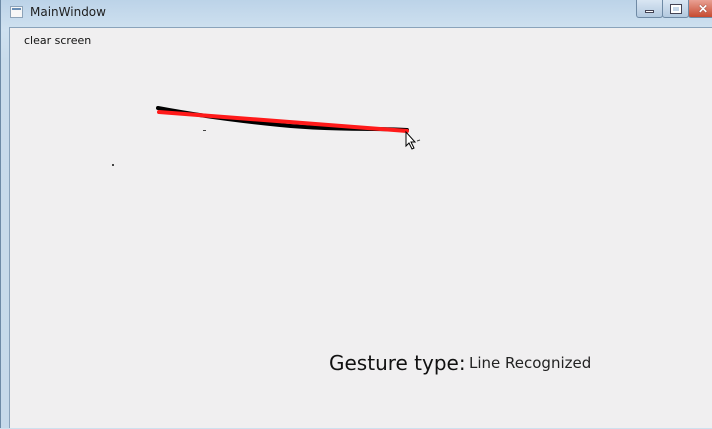 This screenshot has width=712, height=429. What do you see at coordinates (57, 40) in the screenshot?
I see `clear-screen-button: clear screen` at bounding box center [57, 40].